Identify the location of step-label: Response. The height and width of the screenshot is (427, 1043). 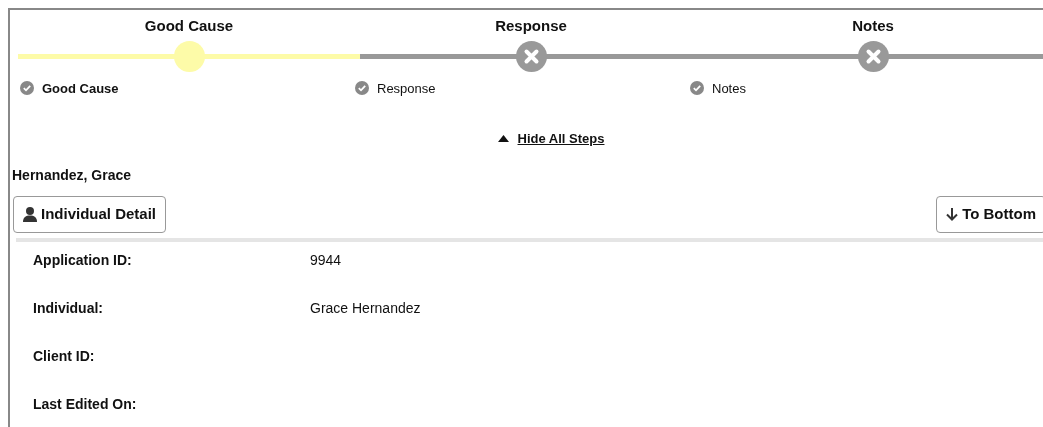
(406, 88).